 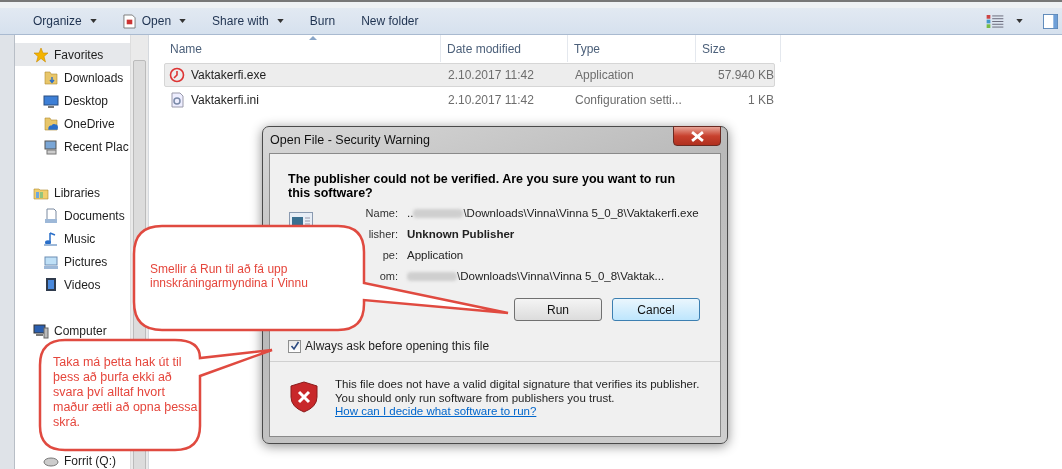 I want to click on column-header: Type, so click(x=632, y=48).